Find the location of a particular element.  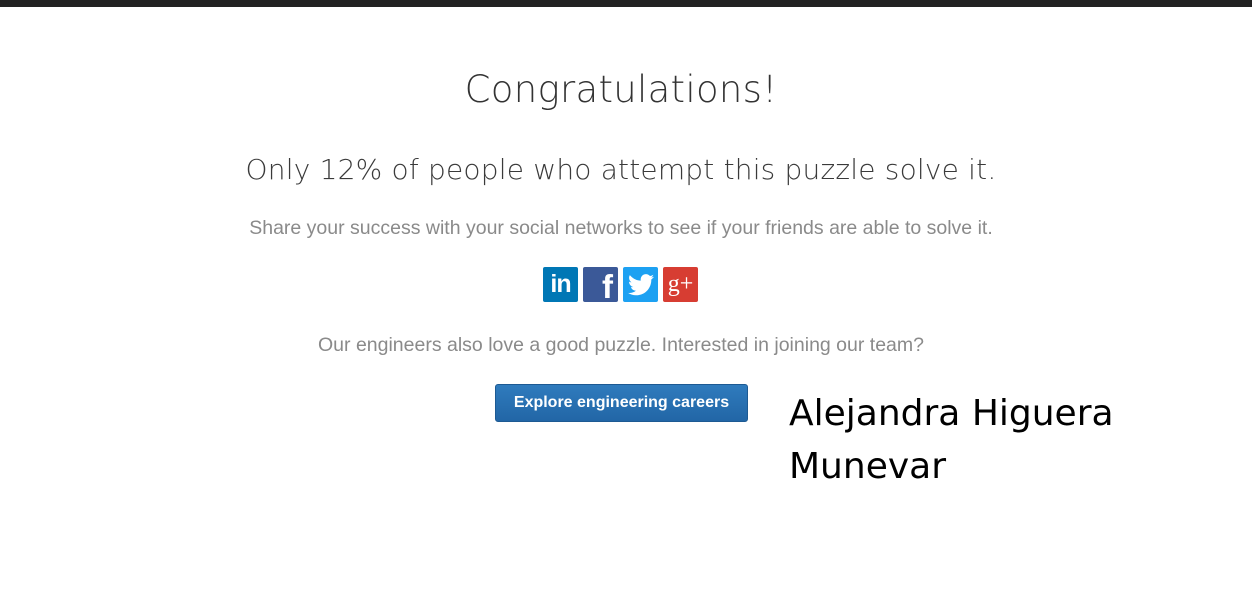

linkedin-share-button: in is located at coordinates (560, 284).